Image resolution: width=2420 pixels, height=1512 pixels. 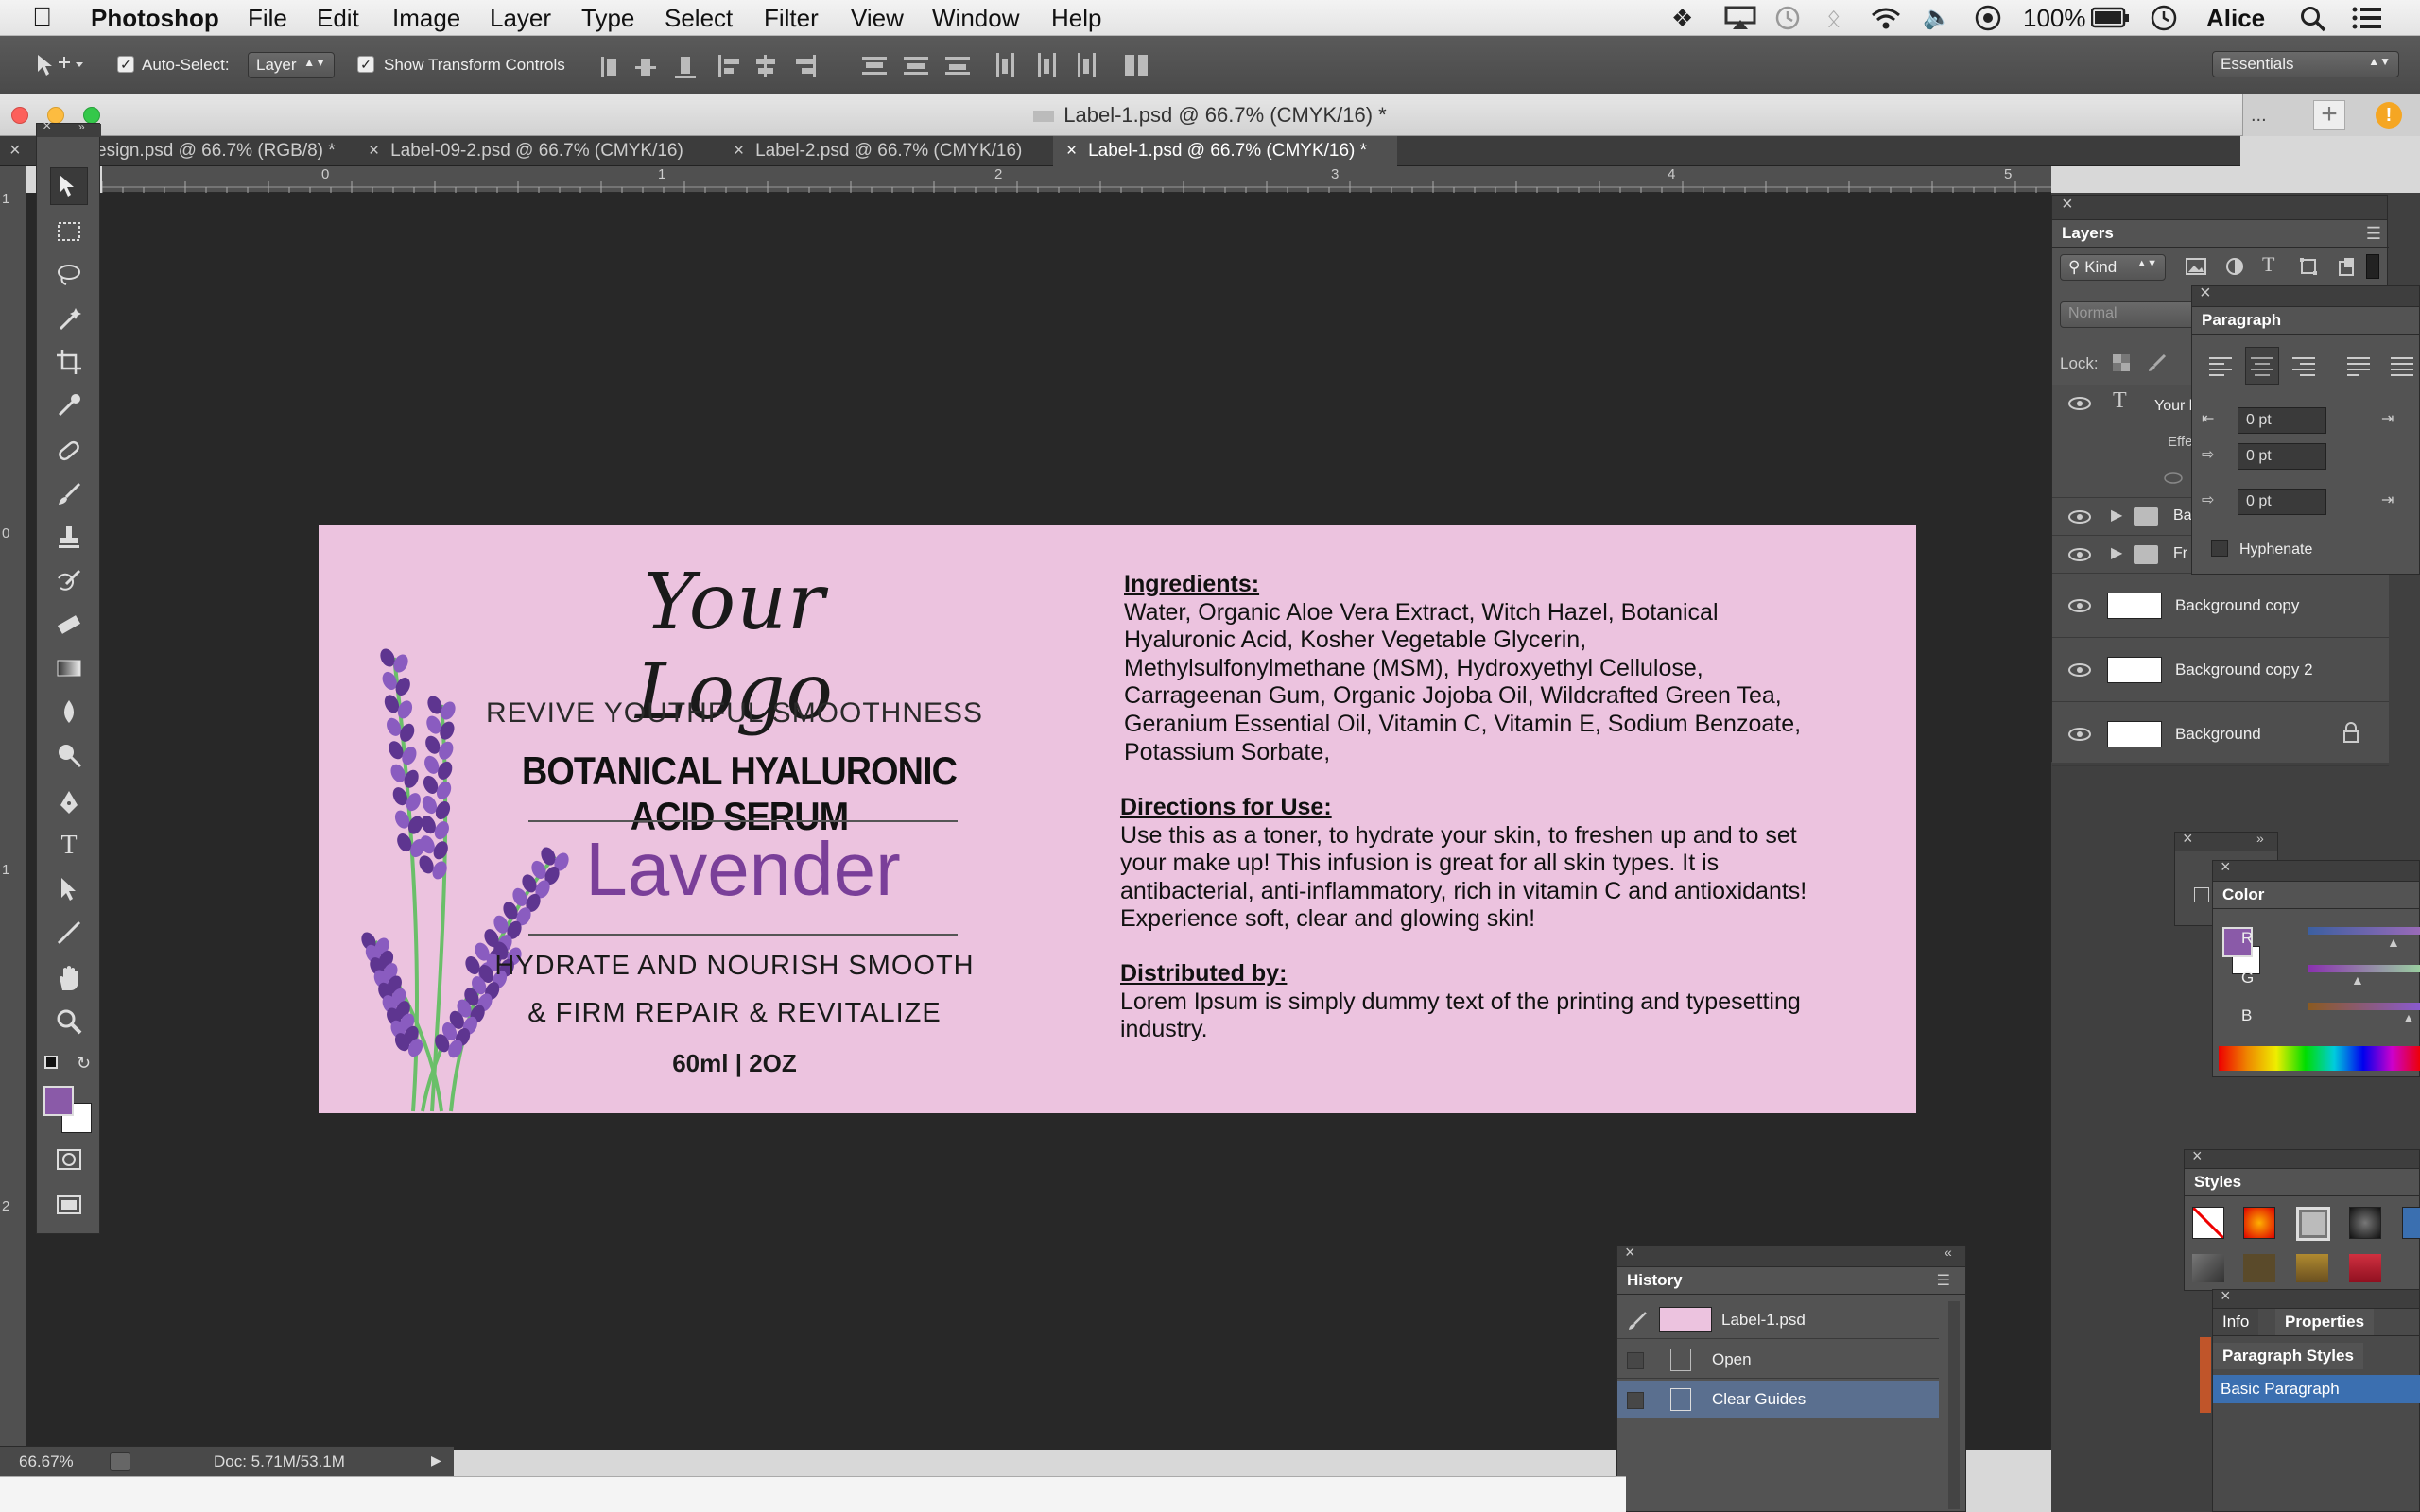 What do you see at coordinates (2346, 269) in the screenshot?
I see `filter-smart-object-icon` at bounding box center [2346, 269].